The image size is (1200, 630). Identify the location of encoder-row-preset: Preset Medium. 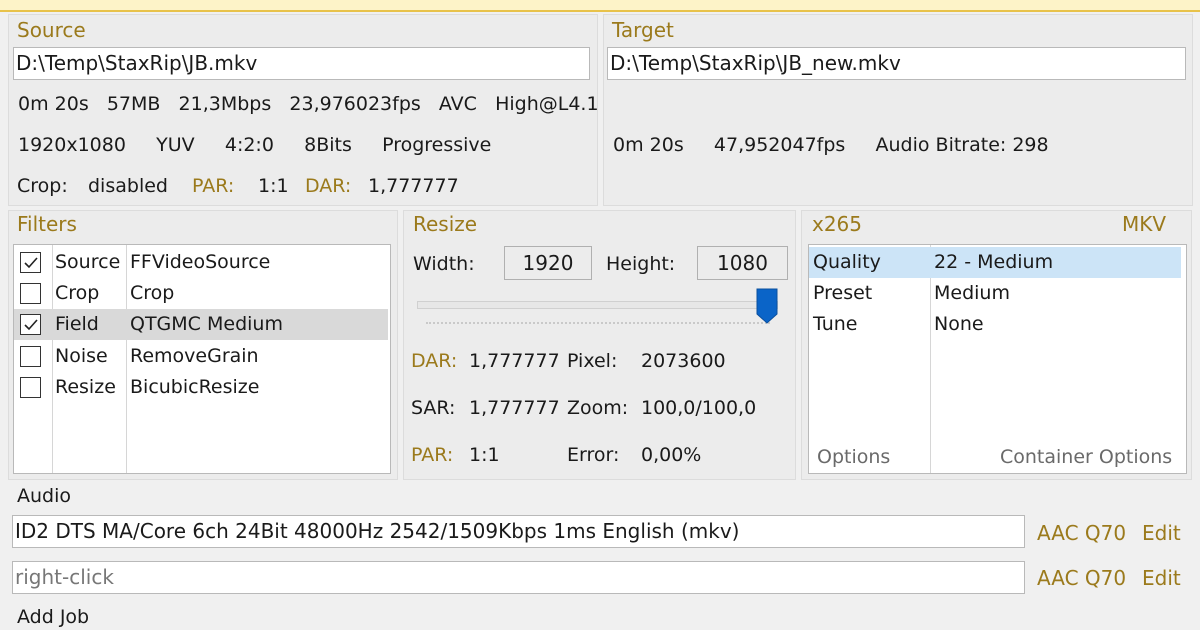
(995, 293).